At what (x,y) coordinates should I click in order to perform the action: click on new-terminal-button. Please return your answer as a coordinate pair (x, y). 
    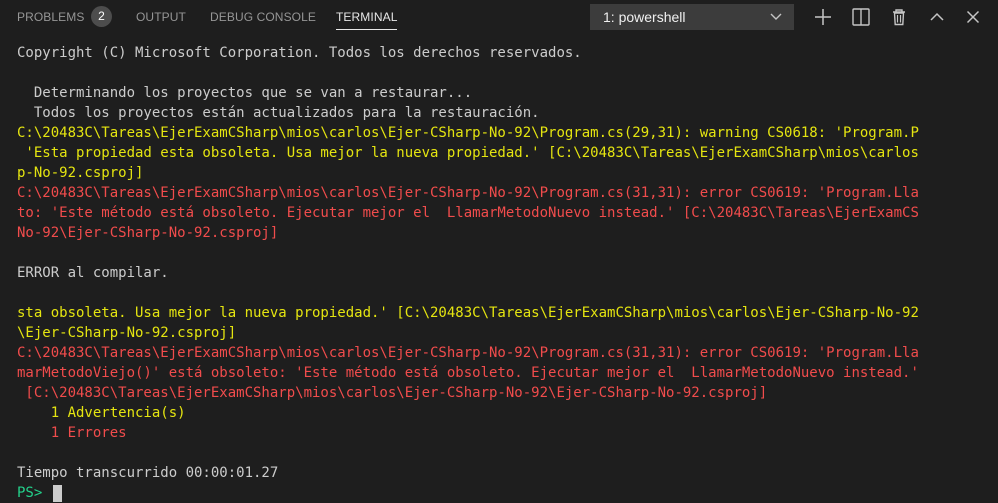
    Looking at the image, I should click on (823, 17).